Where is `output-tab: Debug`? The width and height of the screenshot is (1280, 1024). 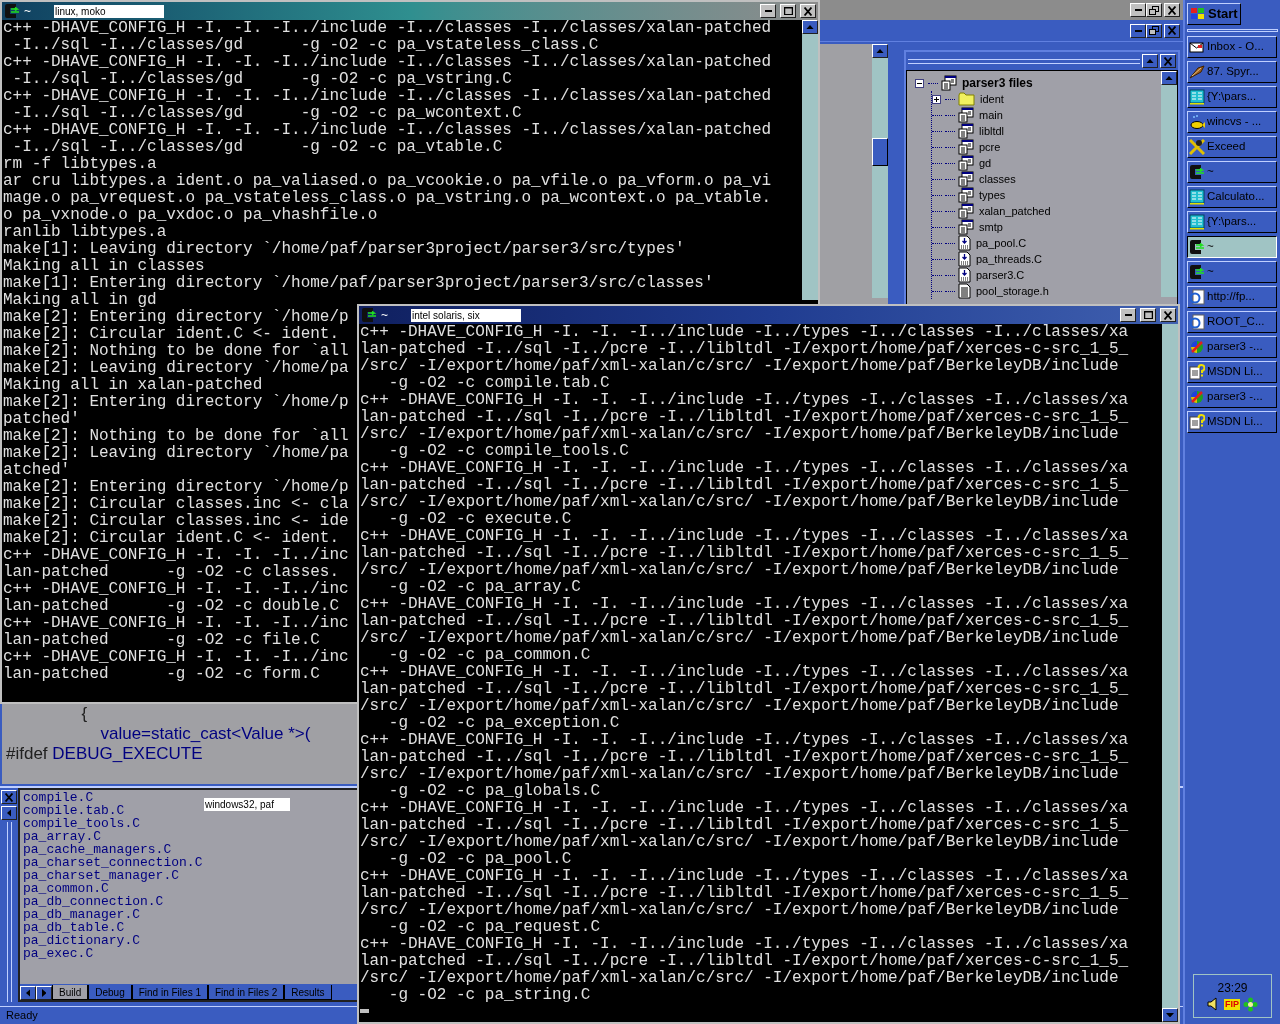
output-tab: Debug is located at coordinates (110, 992).